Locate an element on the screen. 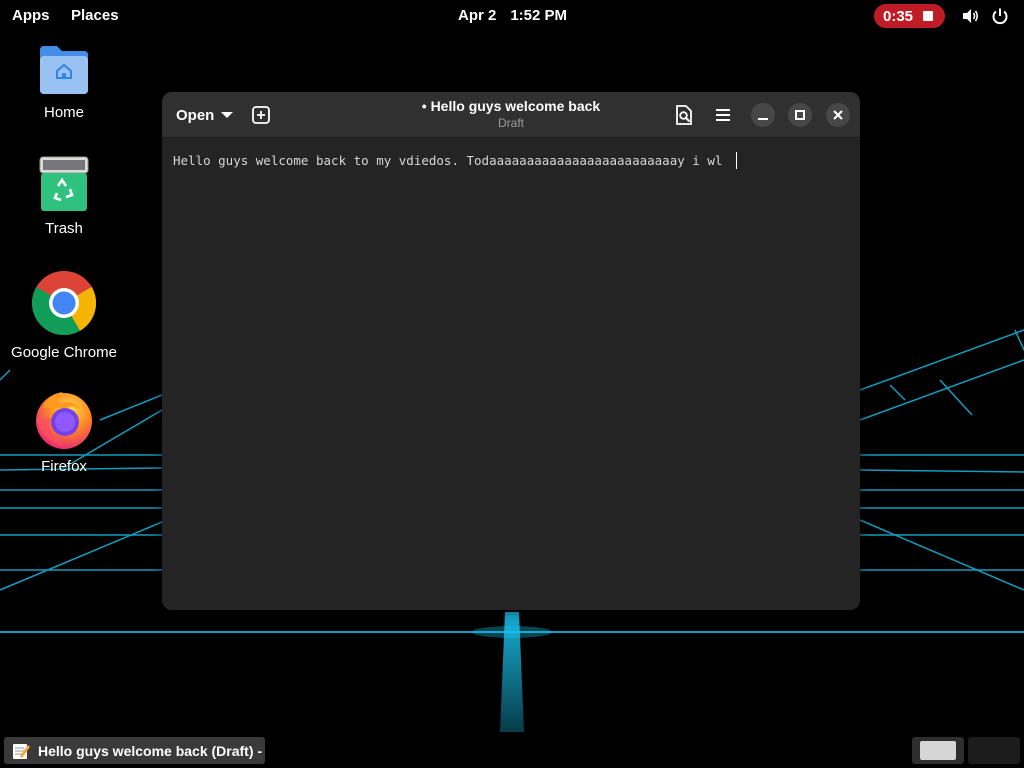  desktop-icon-label: Trash is located at coordinates (64, 228).